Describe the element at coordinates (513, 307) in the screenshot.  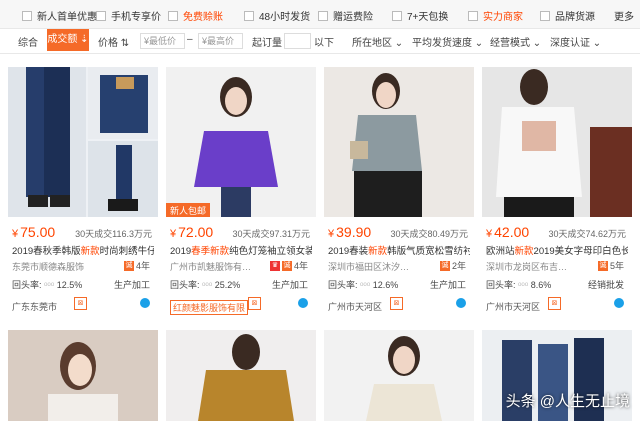
I see `shop-location: 广州市天河区` at that location.